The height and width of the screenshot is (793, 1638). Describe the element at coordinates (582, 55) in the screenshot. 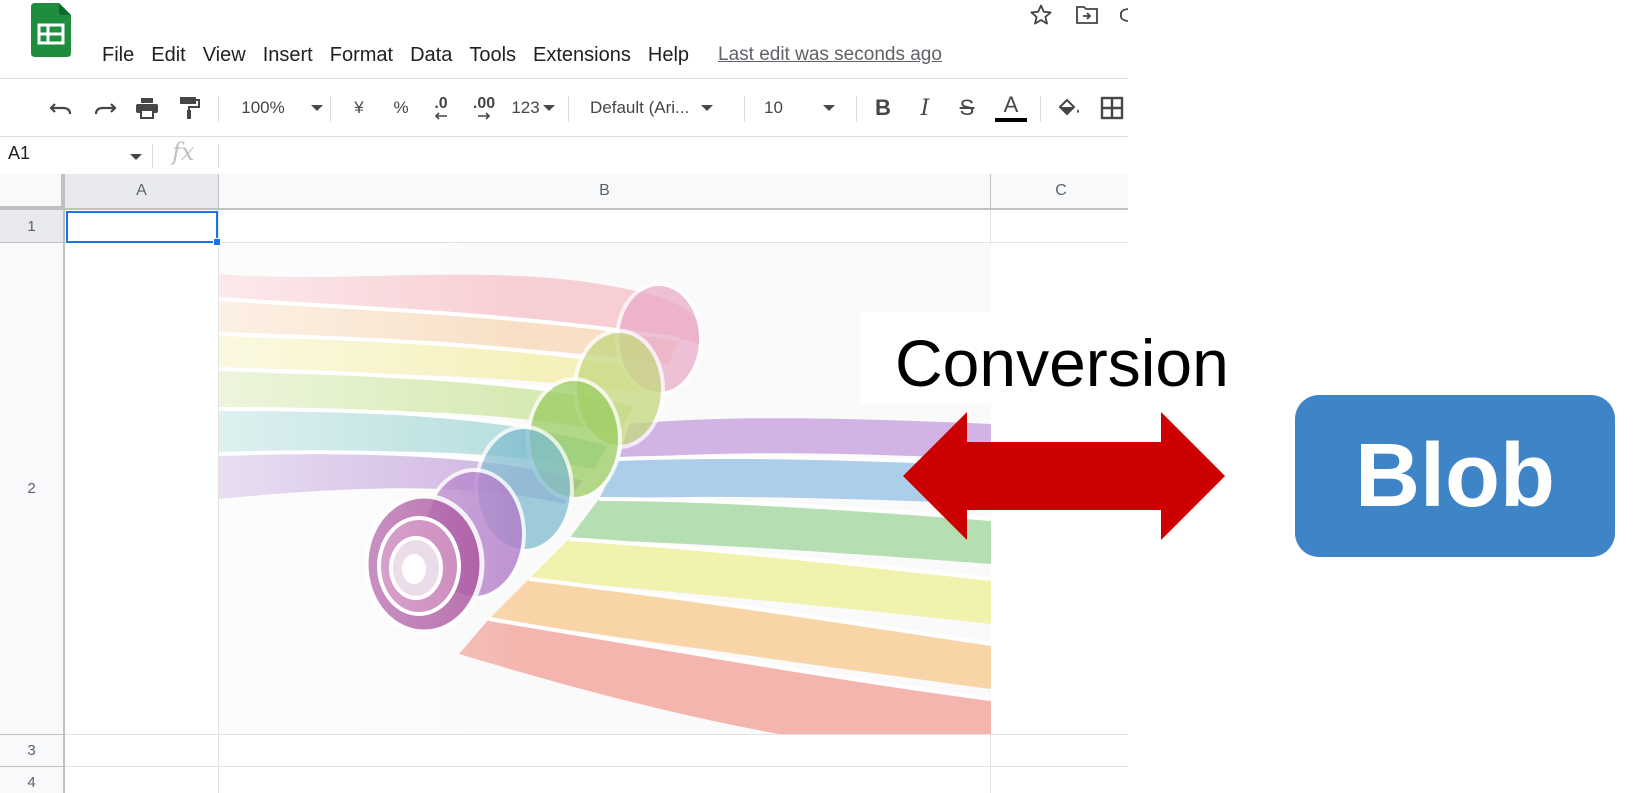

I see `menu-extensions: Extensions` at that location.